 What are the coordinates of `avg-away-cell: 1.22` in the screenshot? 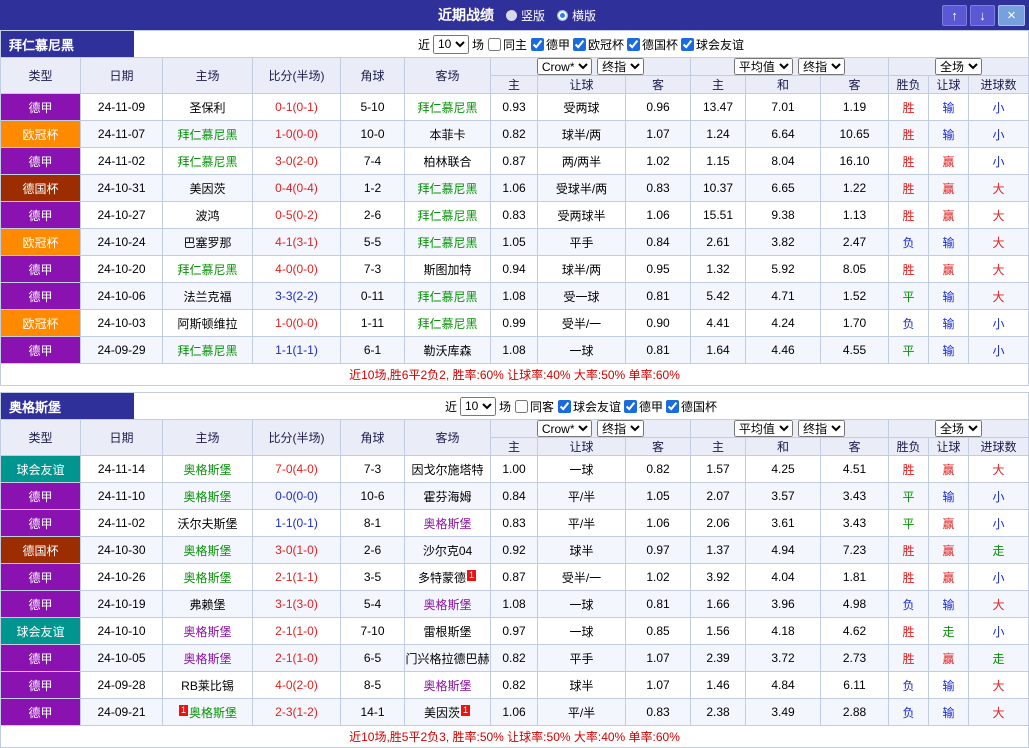 It's located at (854, 188).